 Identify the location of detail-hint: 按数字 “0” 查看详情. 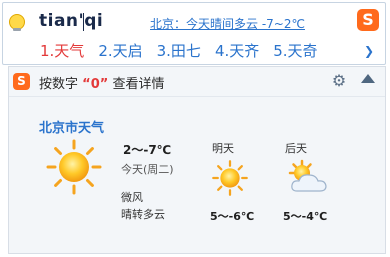
(101, 82).